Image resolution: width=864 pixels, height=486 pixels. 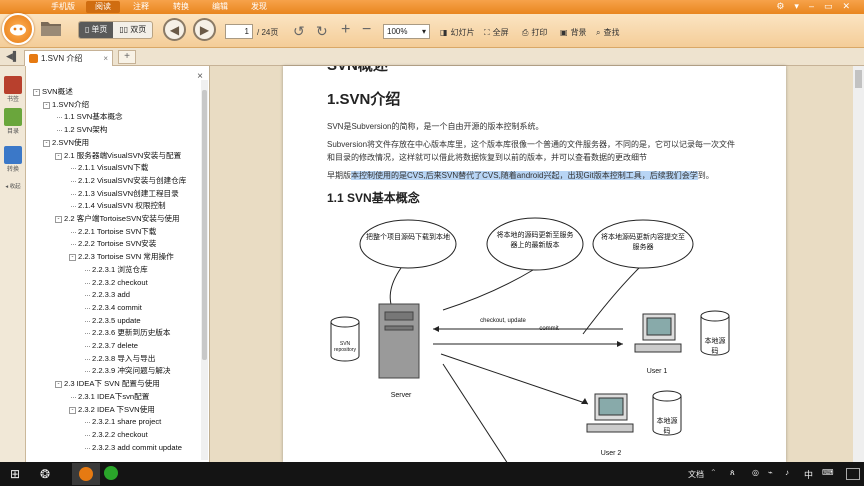 I want to click on outline-item: 2.1.1 VisualSVN下载, so click(x=109, y=168).